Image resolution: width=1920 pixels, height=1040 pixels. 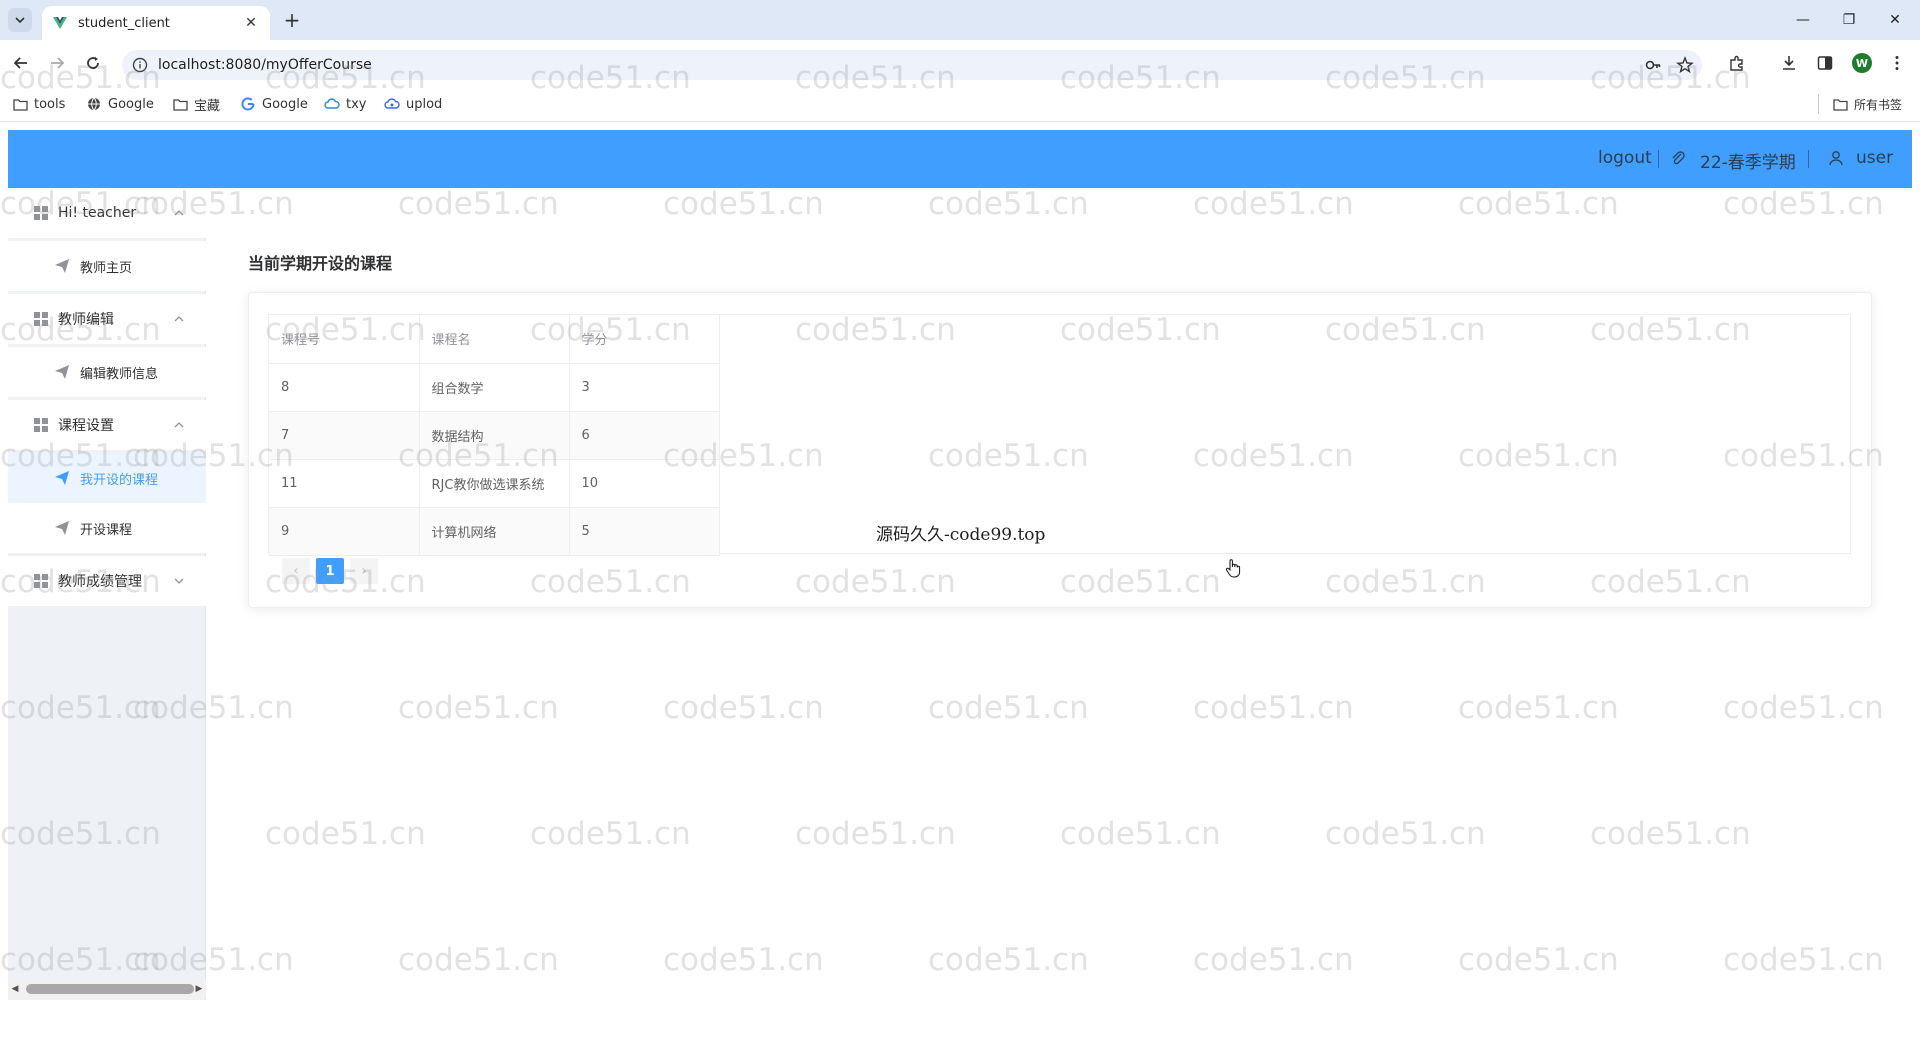 I want to click on menu-group-course-settings: 课程设置, so click(x=107, y=425).